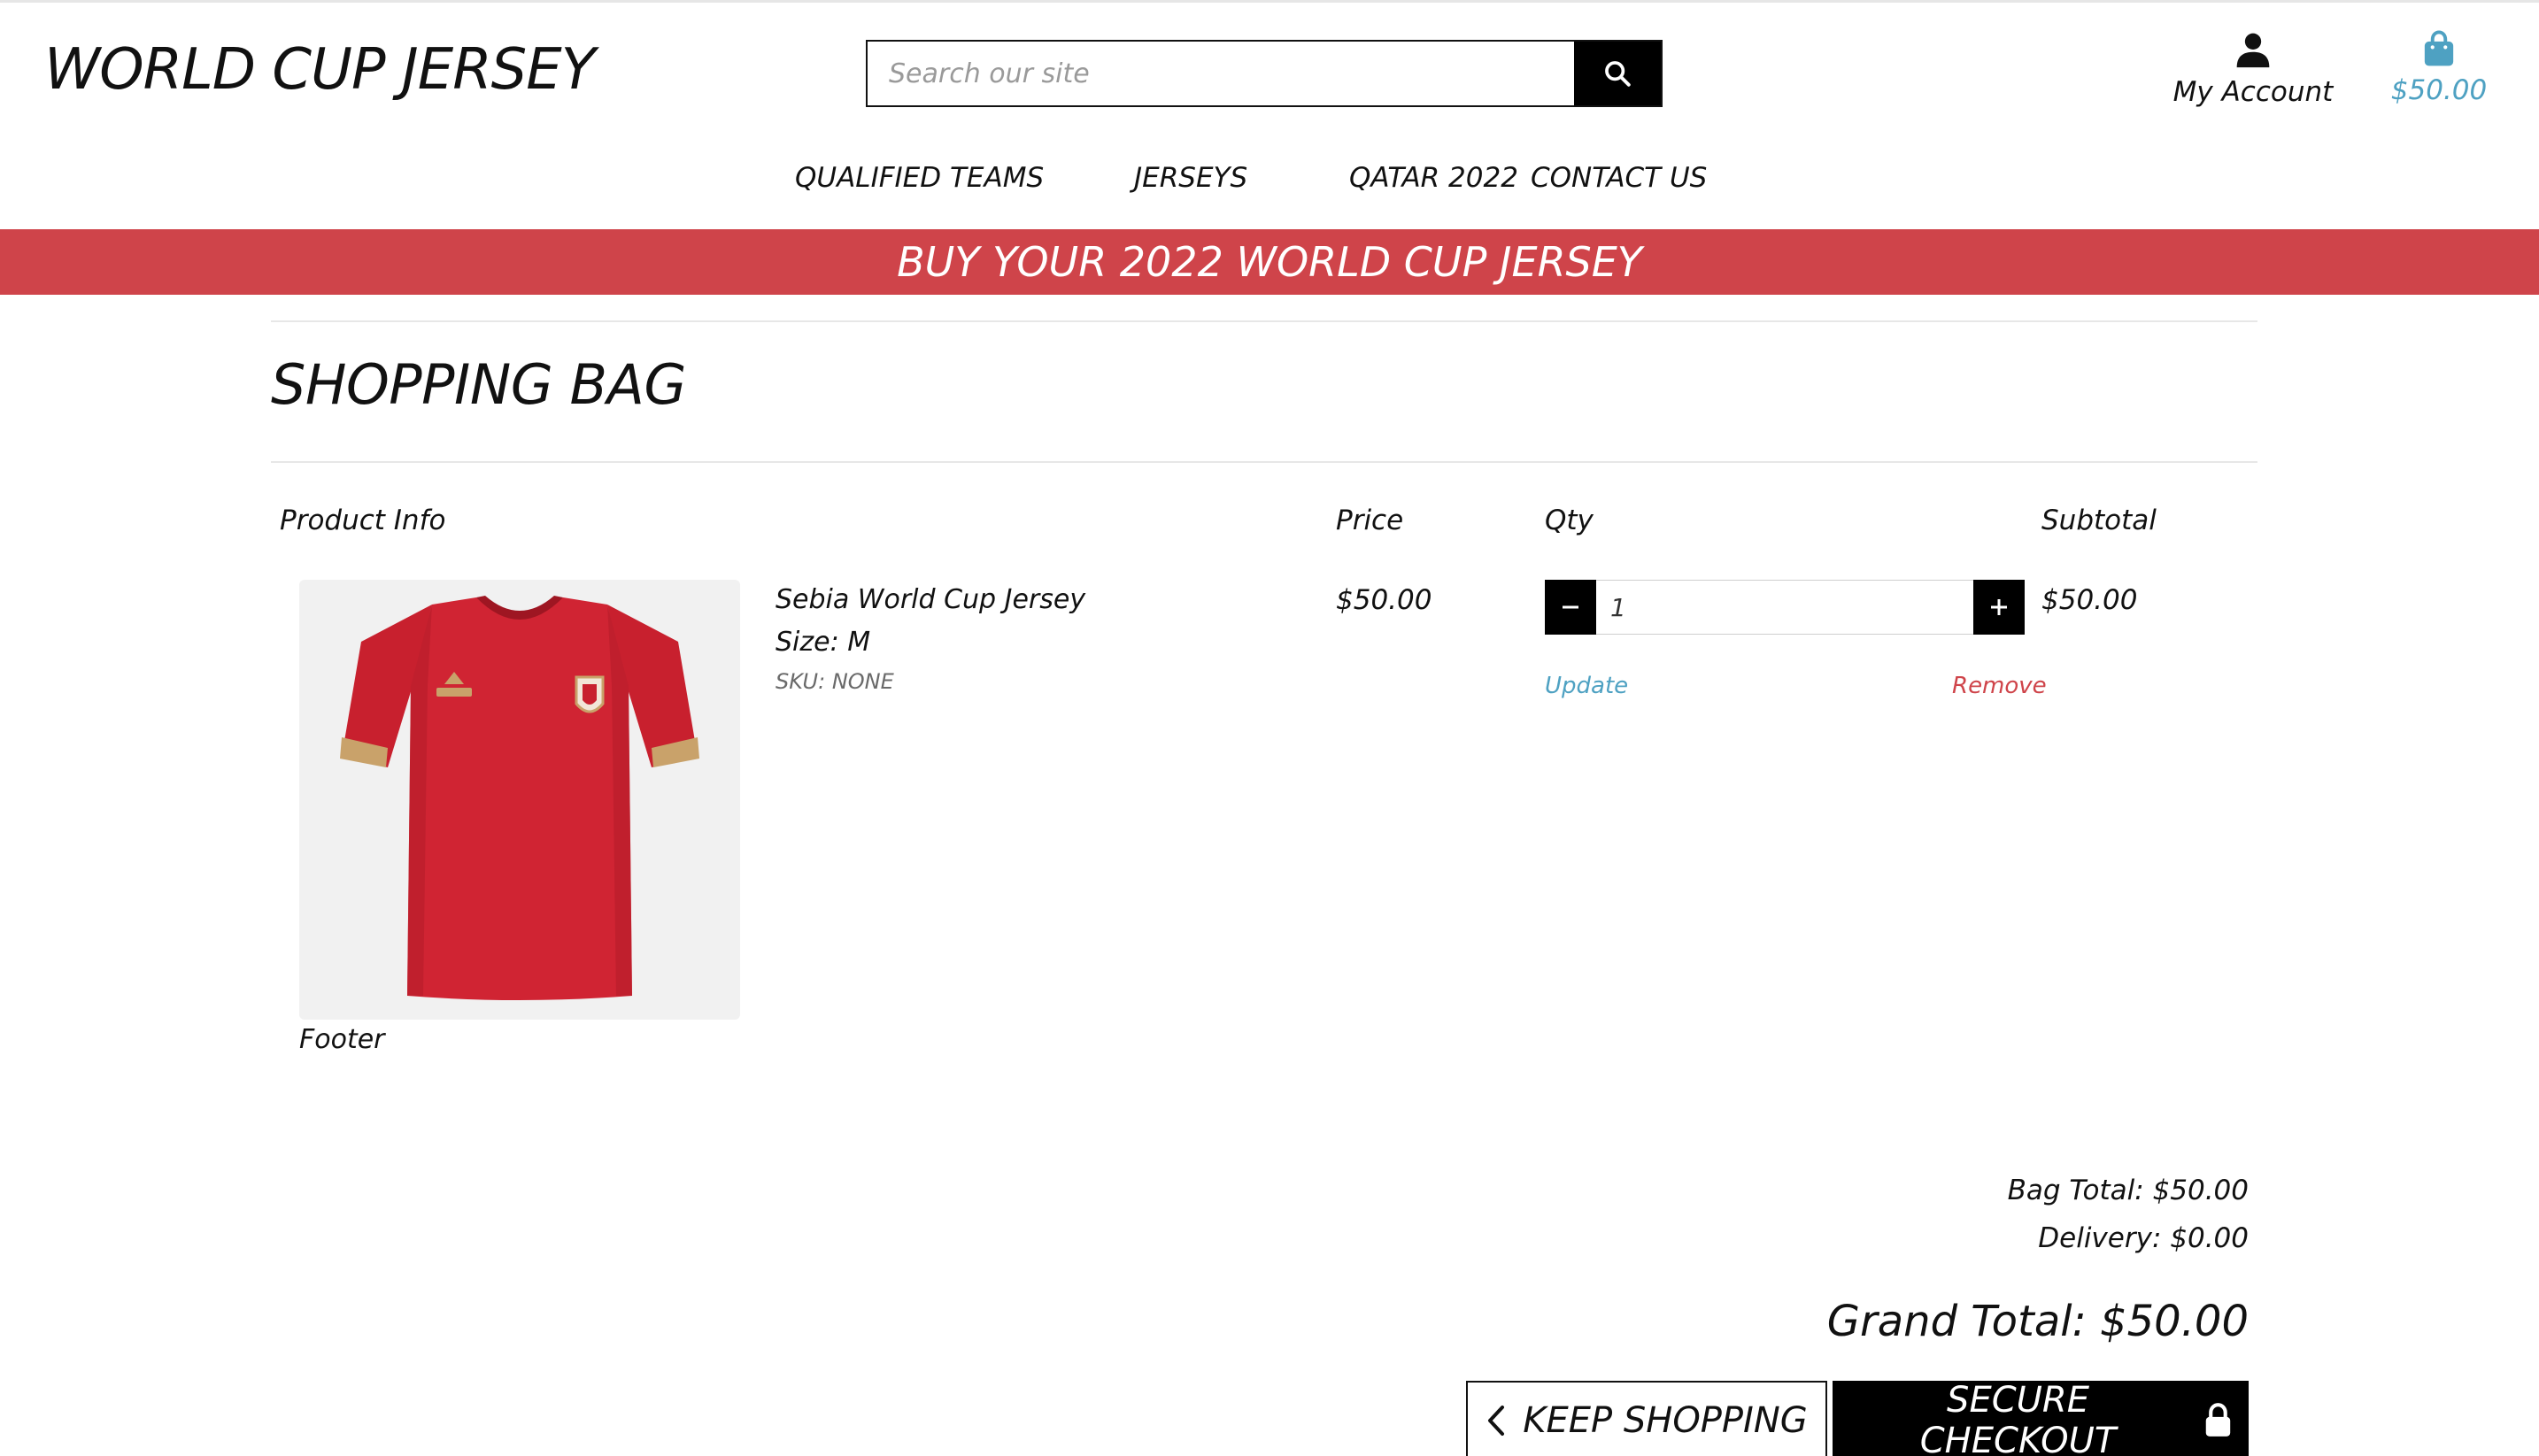  Describe the element at coordinates (363, 520) in the screenshot. I see `column-header-product-info: Product Info` at that location.